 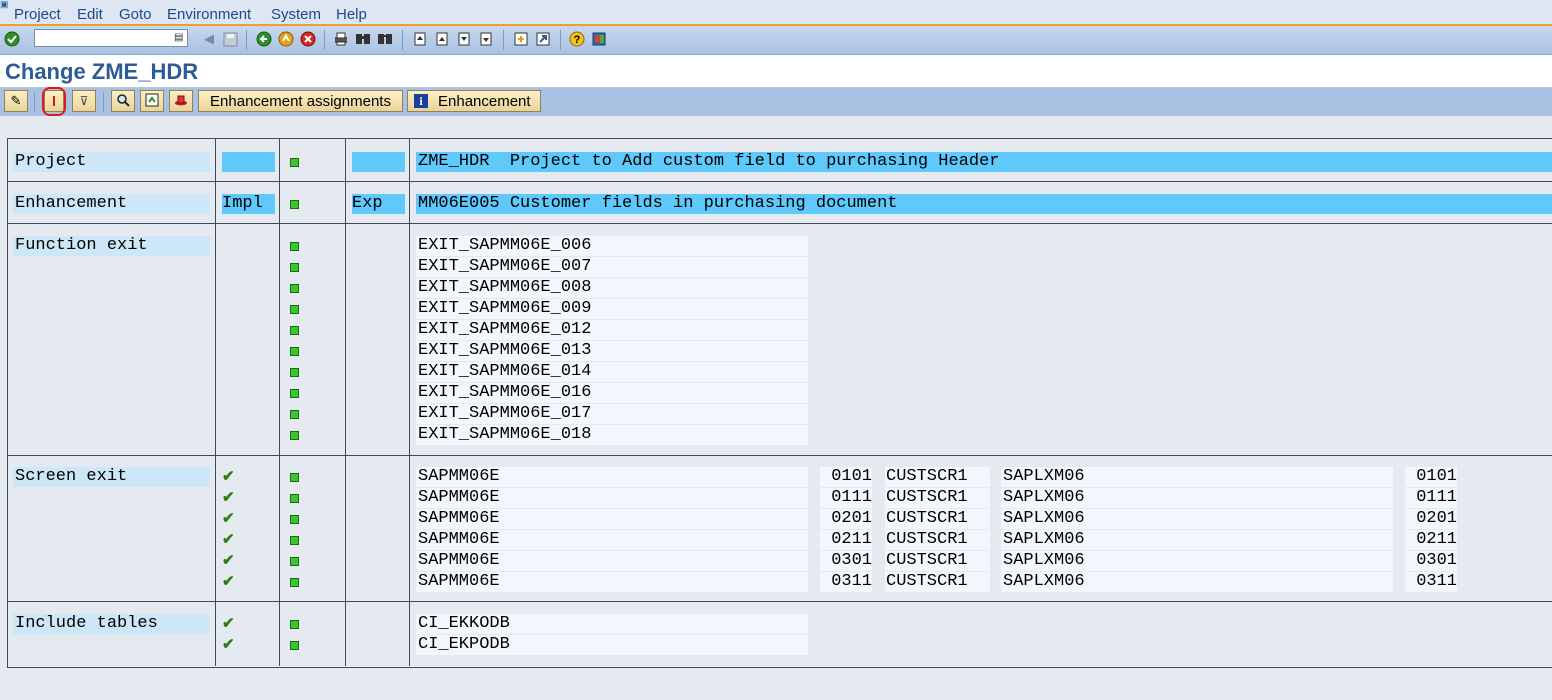 What do you see at coordinates (37, 15) in the screenshot?
I see `menu-project: Project` at bounding box center [37, 15].